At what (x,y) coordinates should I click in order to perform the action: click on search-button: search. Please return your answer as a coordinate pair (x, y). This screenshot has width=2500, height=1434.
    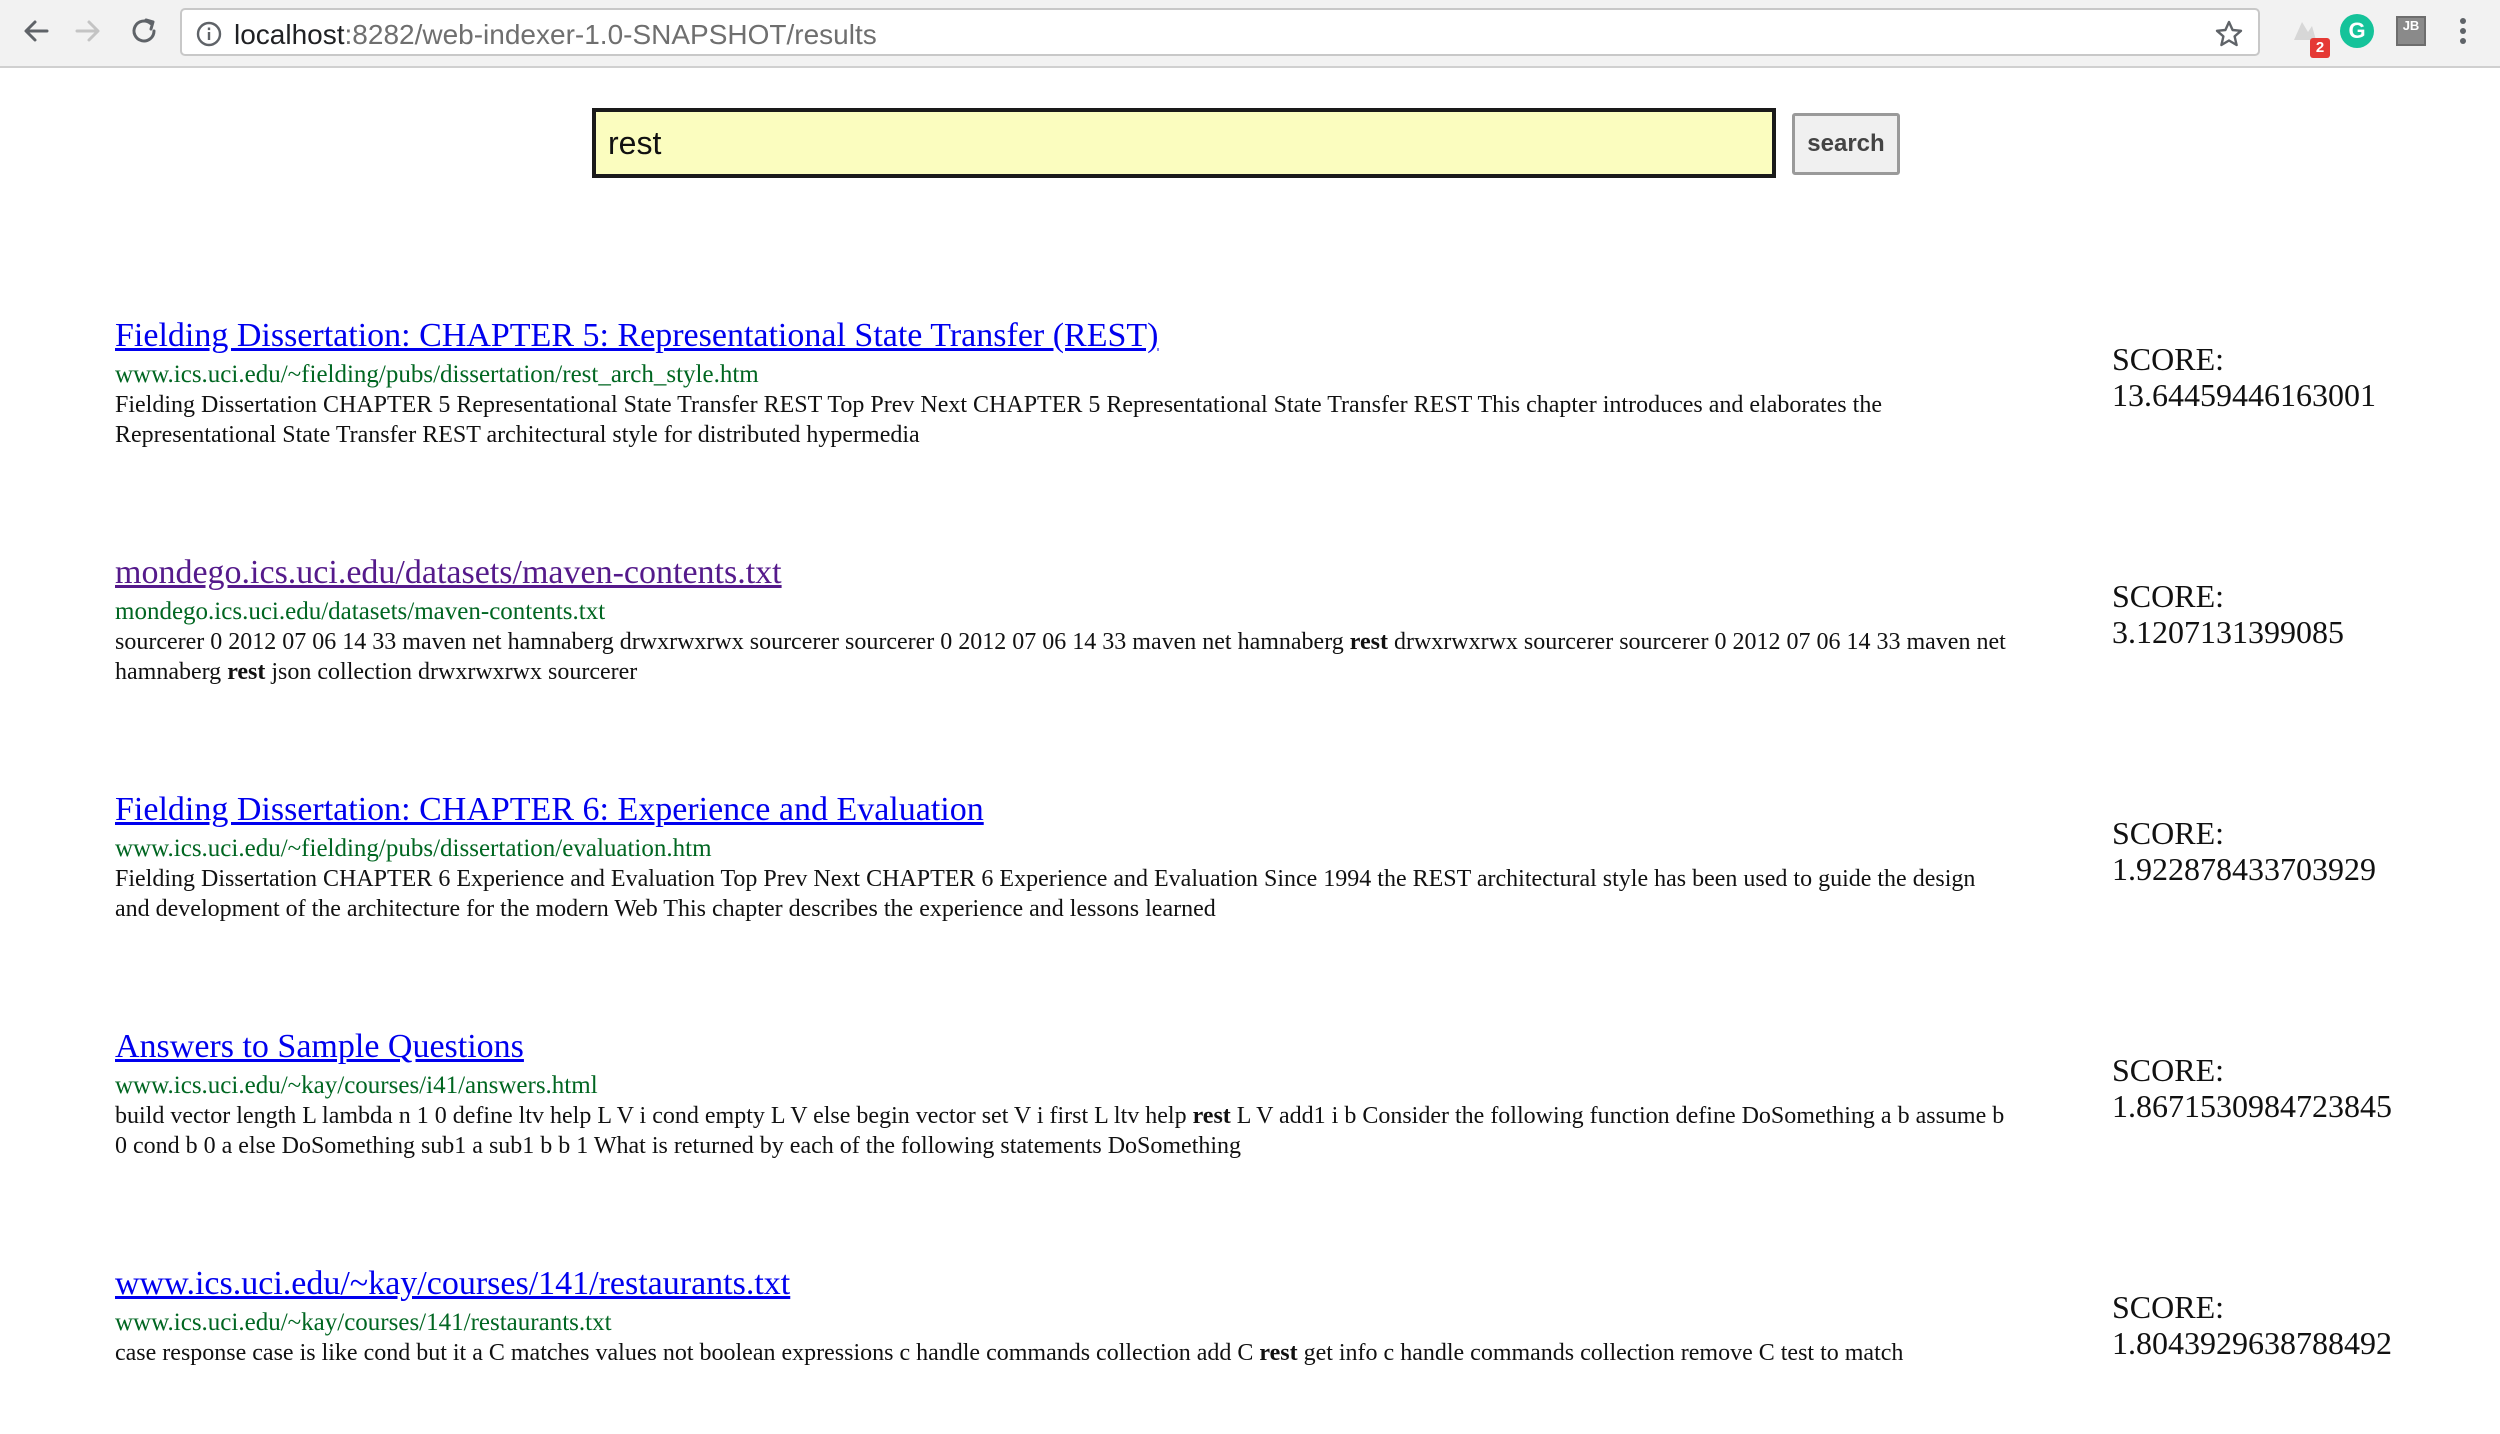
    Looking at the image, I should click on (1846, 144).